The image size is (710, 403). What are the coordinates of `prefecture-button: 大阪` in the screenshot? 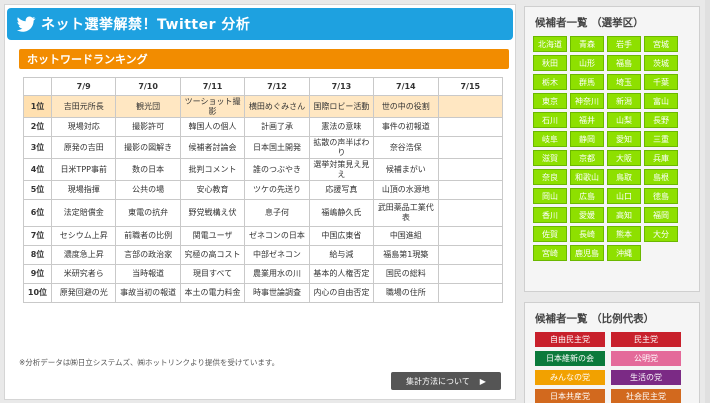 It's located at (624, 158).